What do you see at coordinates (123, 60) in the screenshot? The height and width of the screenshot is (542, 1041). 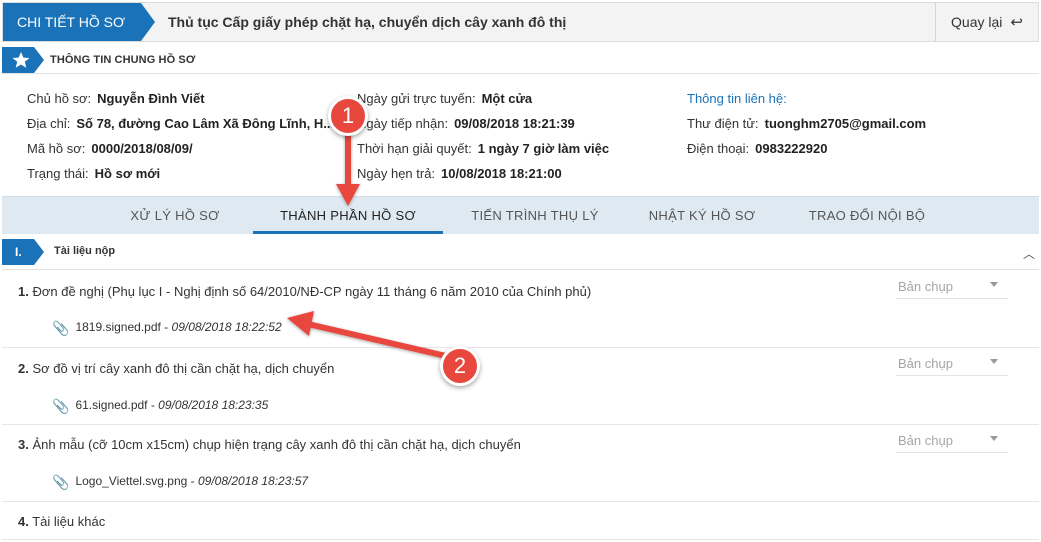 I see `general-info-title: THÔNG TIN CHUNG HỒ SƠ` at bounding box center [123, 60].